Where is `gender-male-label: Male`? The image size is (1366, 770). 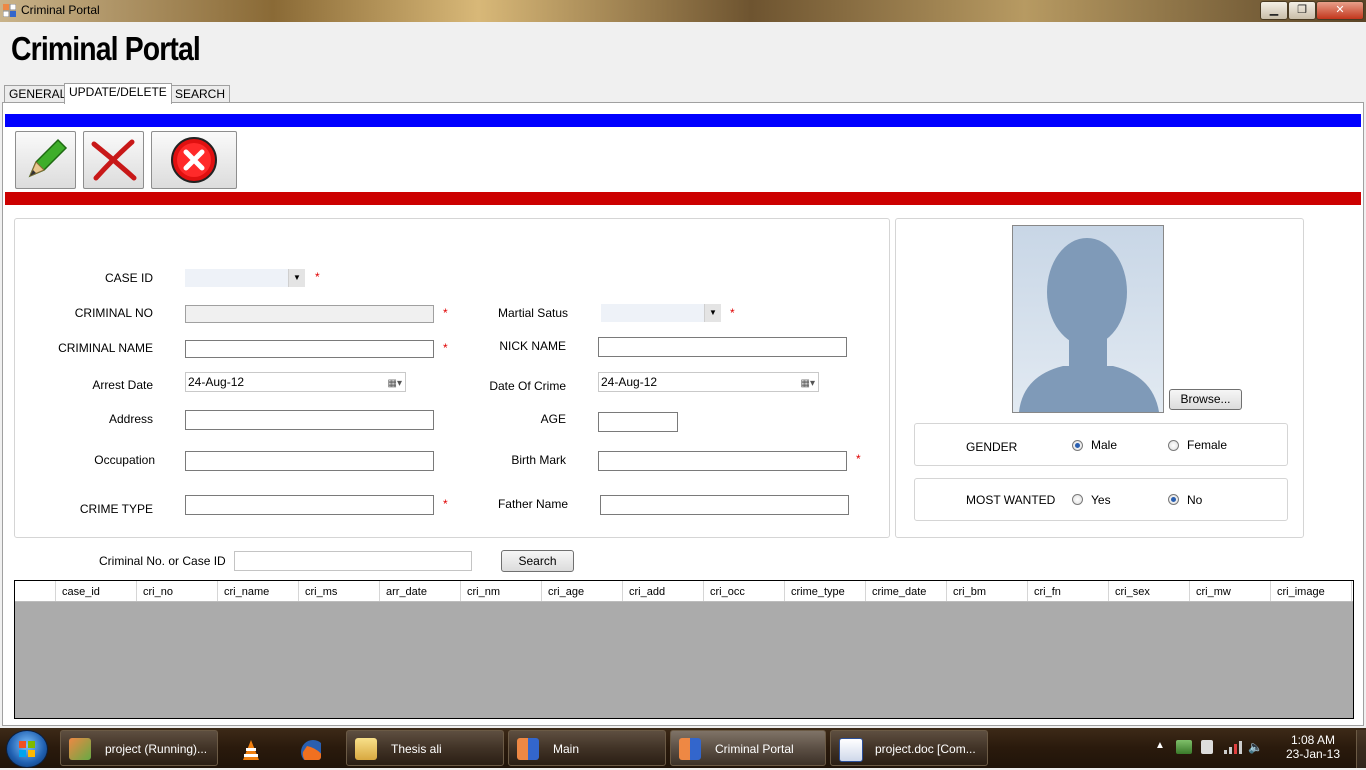 gender-male-label: Male is located at coordinates (1104, 445).